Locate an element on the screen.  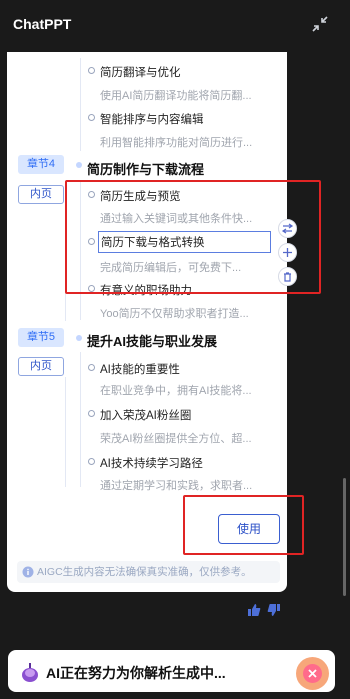
chapter-badge: 章节5 is located at coordinates (41, 337).